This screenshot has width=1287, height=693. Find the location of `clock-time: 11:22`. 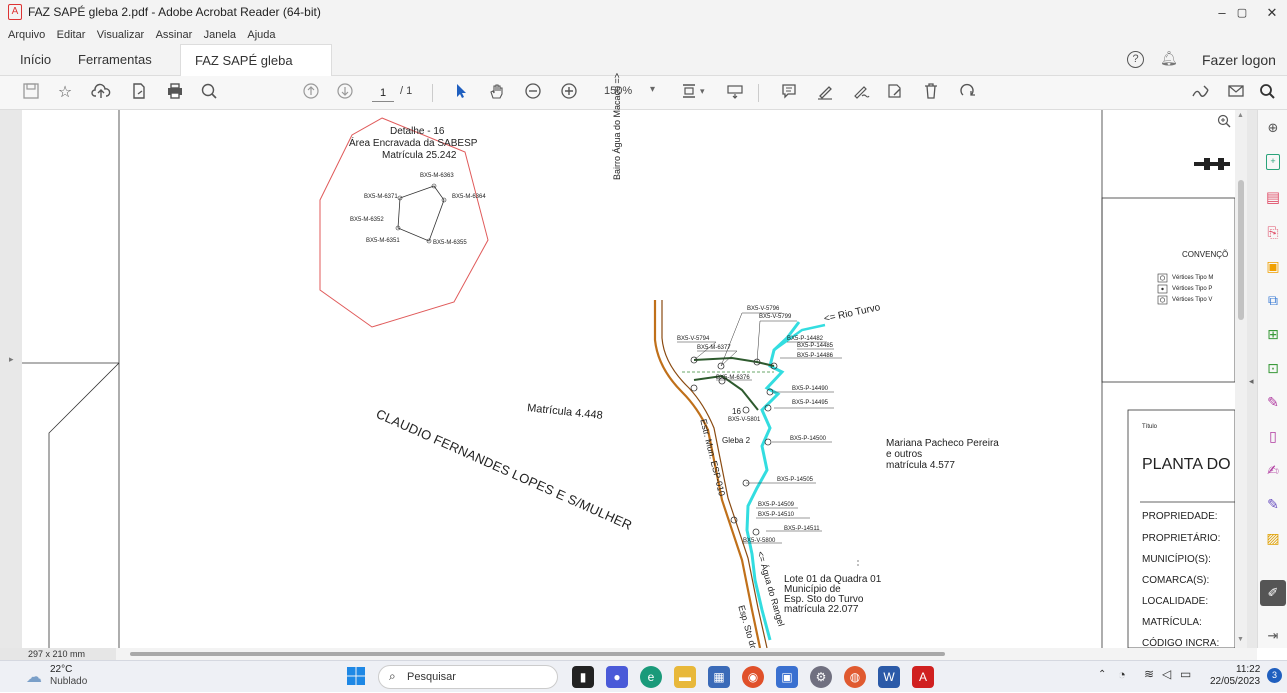

clock-time: 11:22 is located at coordinates (1248, 669).